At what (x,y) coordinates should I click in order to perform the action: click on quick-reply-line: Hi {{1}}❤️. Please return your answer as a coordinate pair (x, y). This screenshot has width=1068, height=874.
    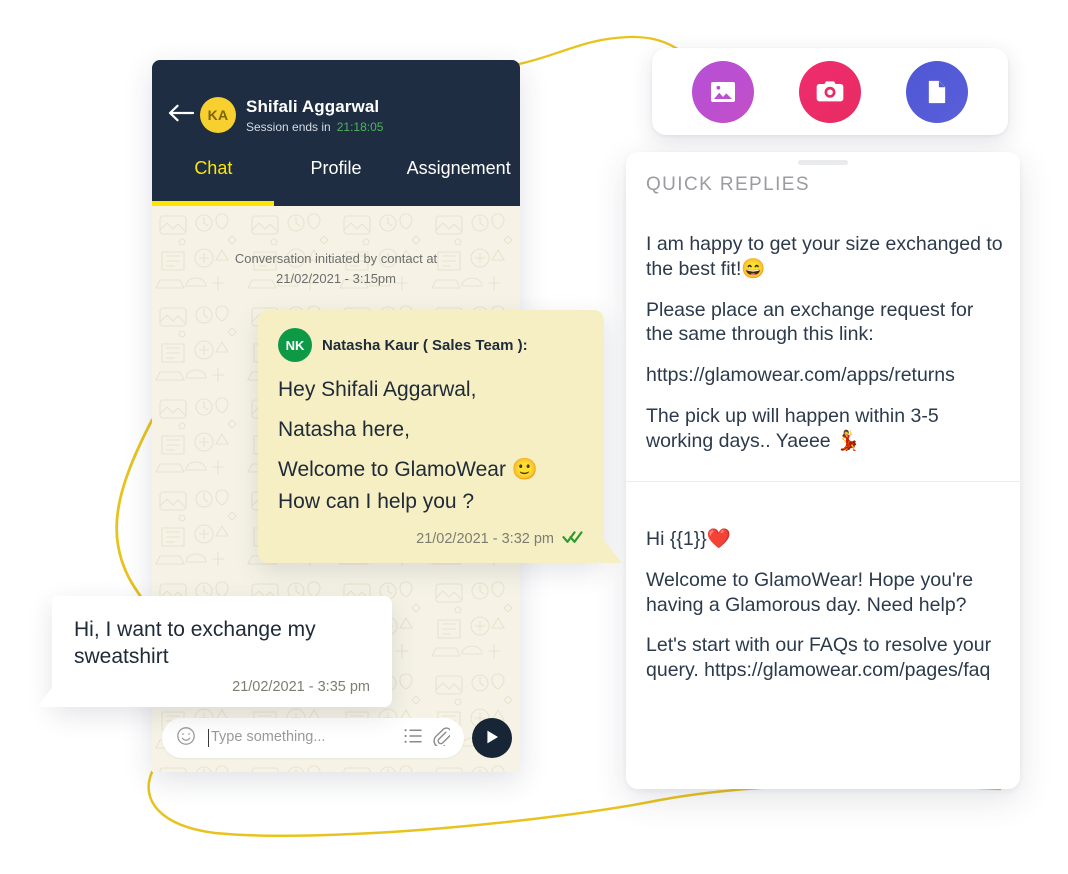
    Looking at the image, I should click on (689, 539).